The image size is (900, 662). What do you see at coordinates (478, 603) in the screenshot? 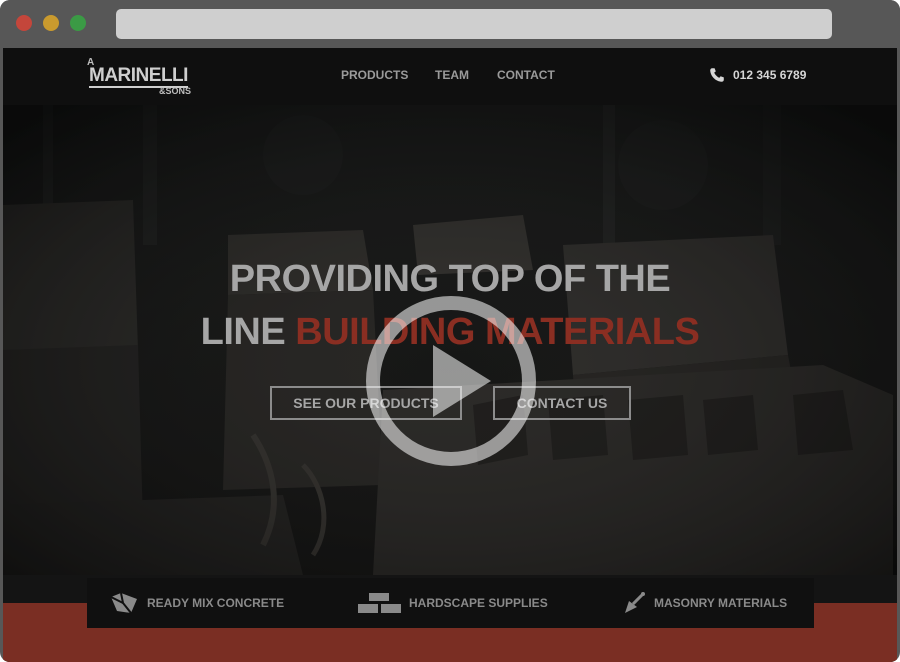
I see `feature-label-hardscape-supplies: HARDSCAPE SUPPLIES` at bounding box center [478, 603].